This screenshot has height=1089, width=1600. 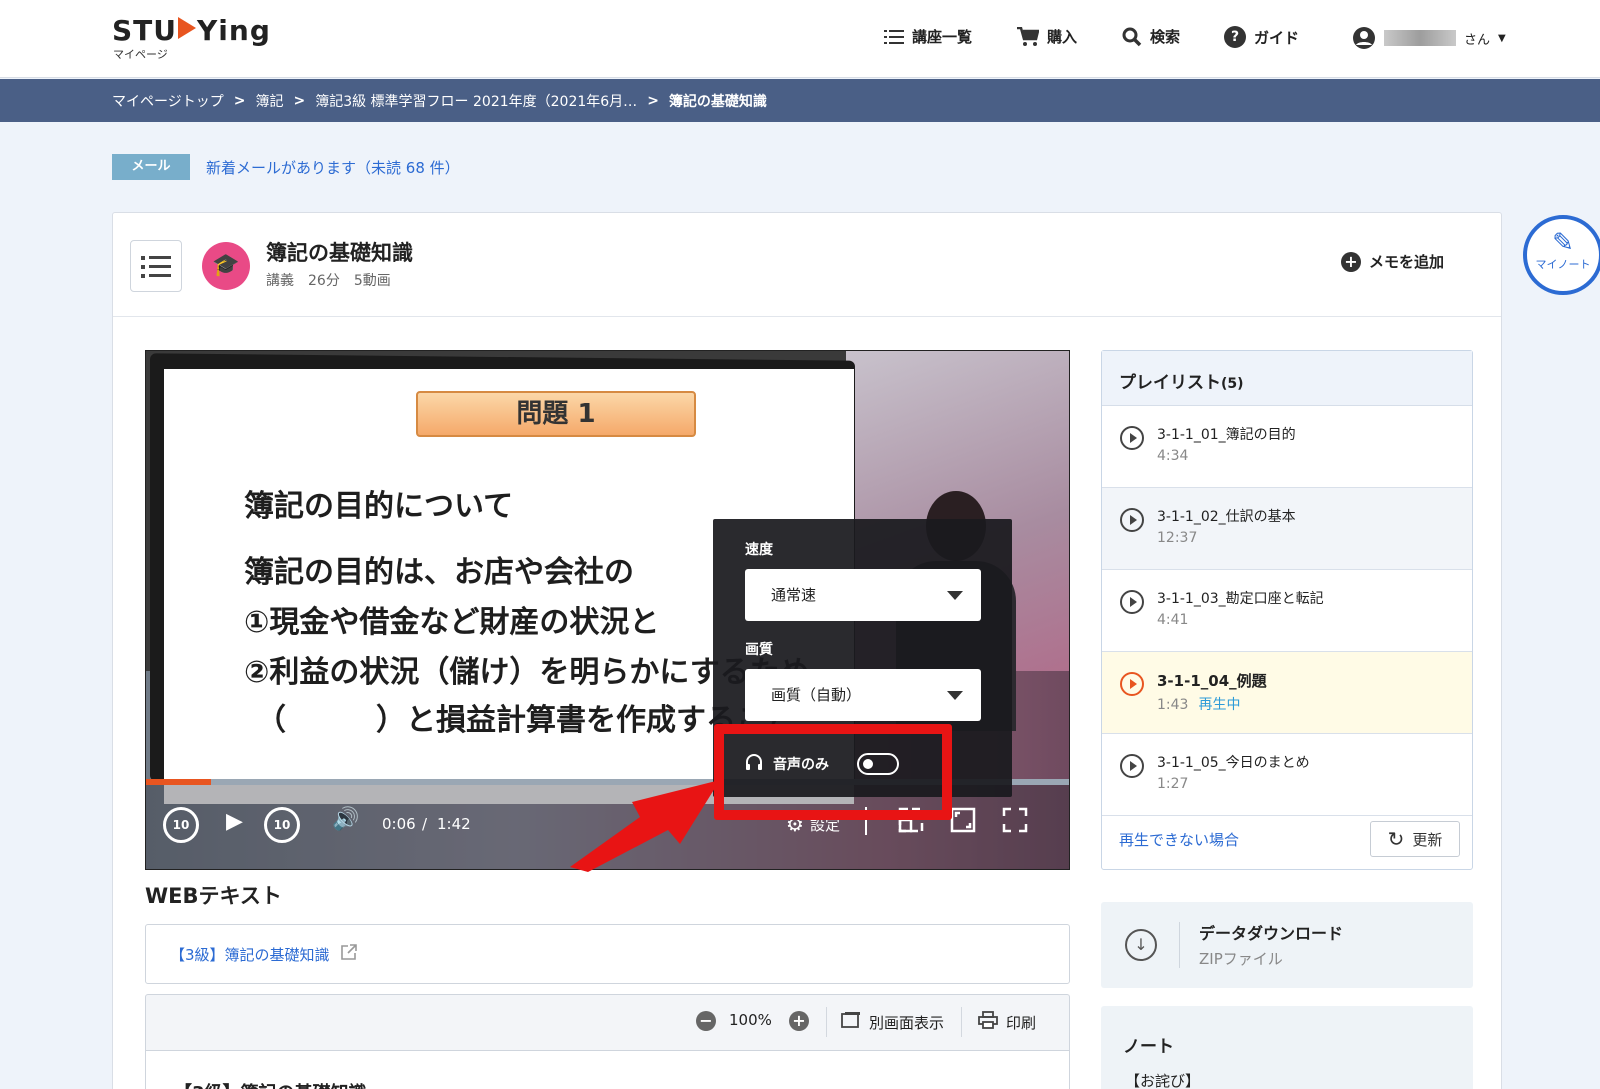 I want to click on cannot-play-link: 再生できない場合, so click(x=1179, y=839).